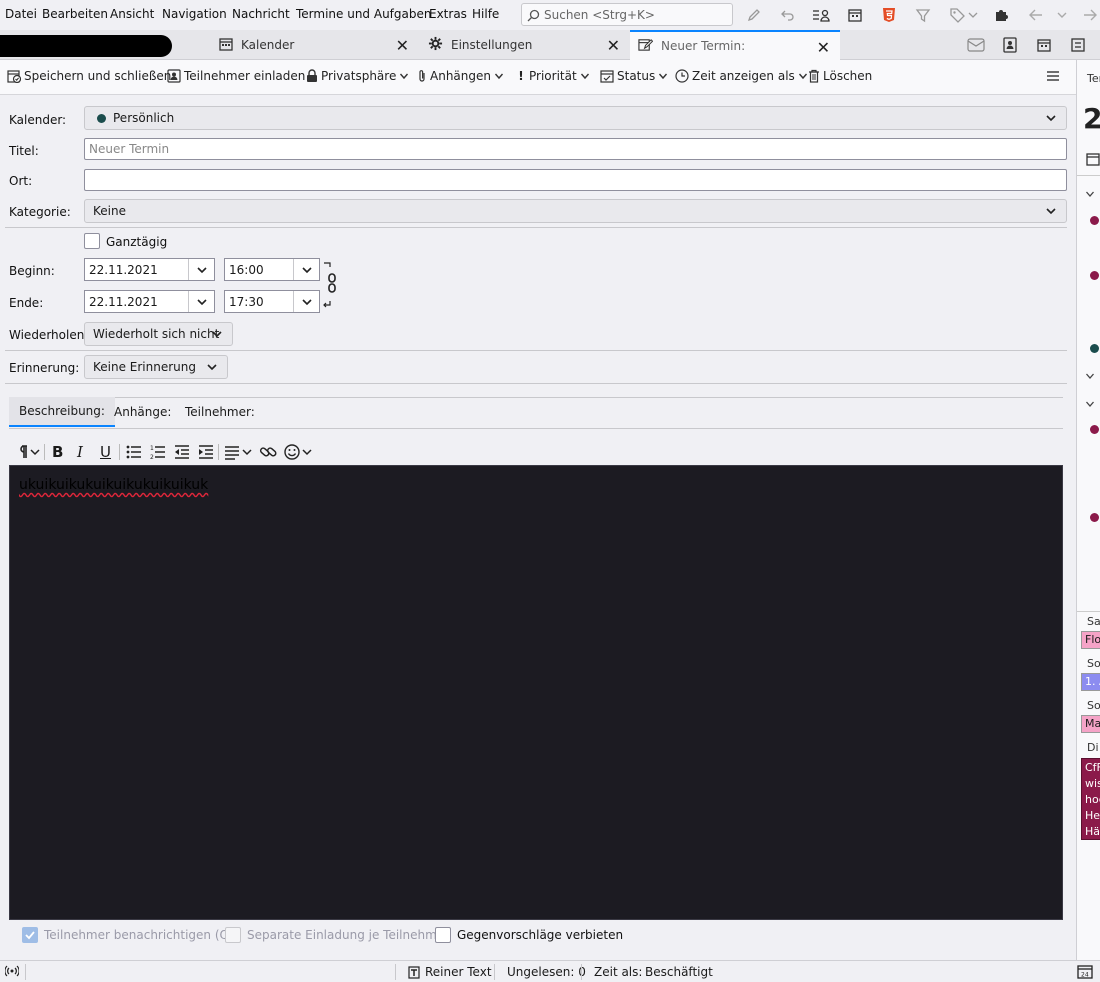  What do you see at coordinates (194, 14) in the screenshot?
I see `menu-navigation: Navigation` at bounding box center [194, 14].